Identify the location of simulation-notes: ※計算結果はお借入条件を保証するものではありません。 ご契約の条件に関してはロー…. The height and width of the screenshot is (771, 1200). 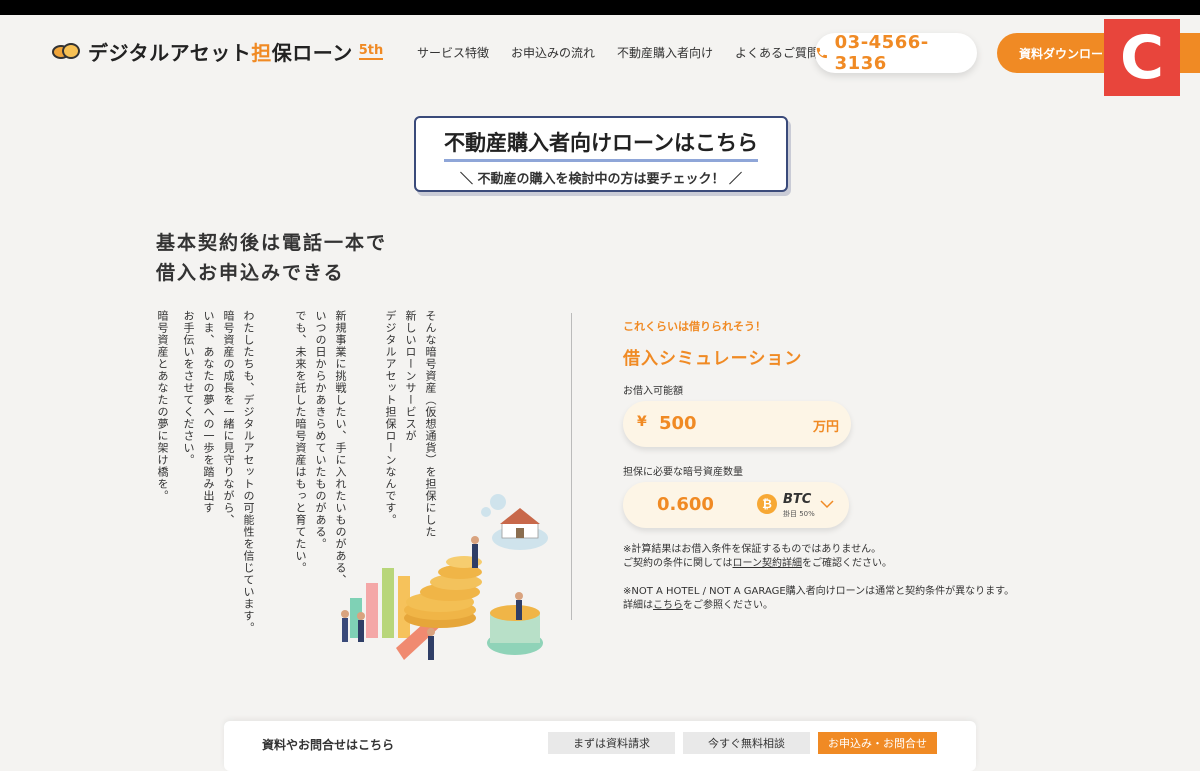
(819, 577).